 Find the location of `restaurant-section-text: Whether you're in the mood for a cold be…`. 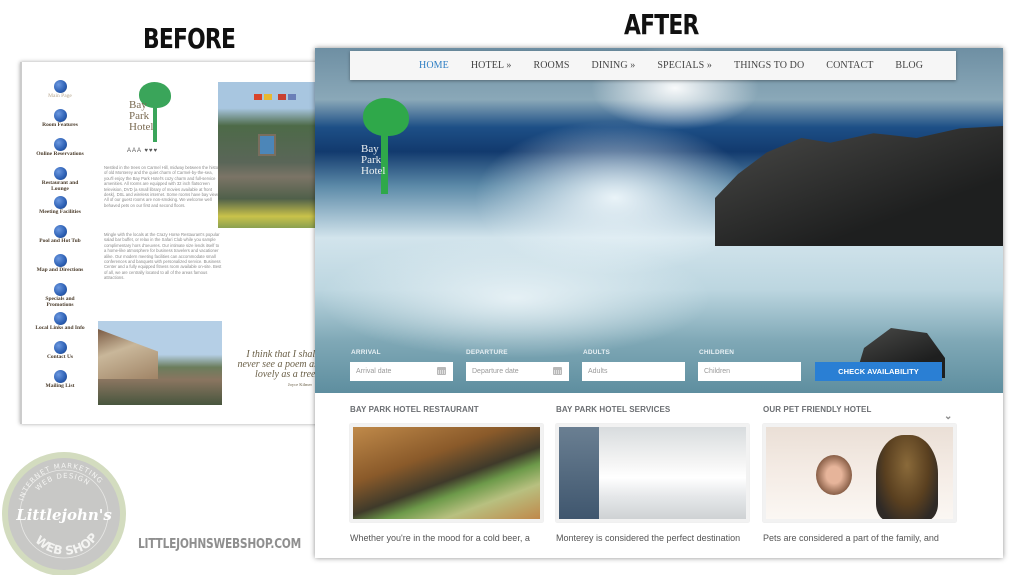

restaurant-section-text: Whether you're in the mood for a cold be… is located at coordinates (440, 538).